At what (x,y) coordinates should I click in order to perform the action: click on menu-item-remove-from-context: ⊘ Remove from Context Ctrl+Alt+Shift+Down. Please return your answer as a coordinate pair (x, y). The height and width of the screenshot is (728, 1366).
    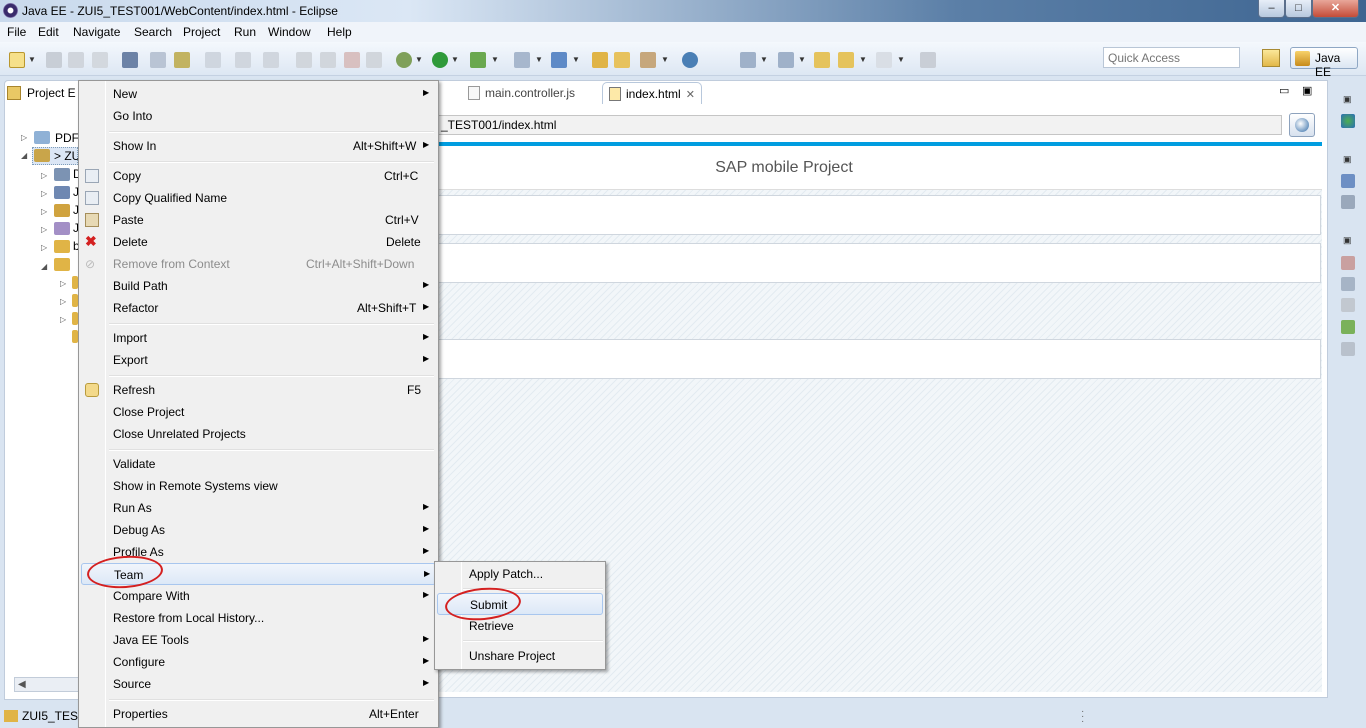
    Looking at the image, I should click on (258, 264).